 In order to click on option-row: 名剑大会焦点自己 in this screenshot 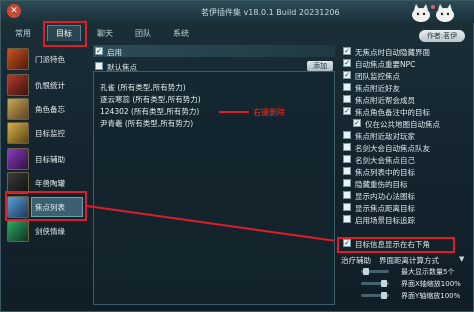, I will do `click(406, 160)`.